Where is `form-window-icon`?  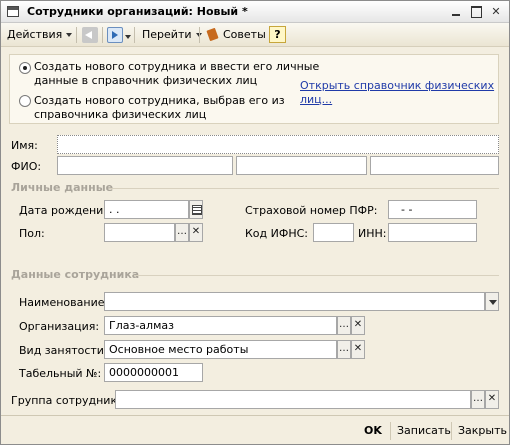
form-window-icon is located at coordinates (13, 11).